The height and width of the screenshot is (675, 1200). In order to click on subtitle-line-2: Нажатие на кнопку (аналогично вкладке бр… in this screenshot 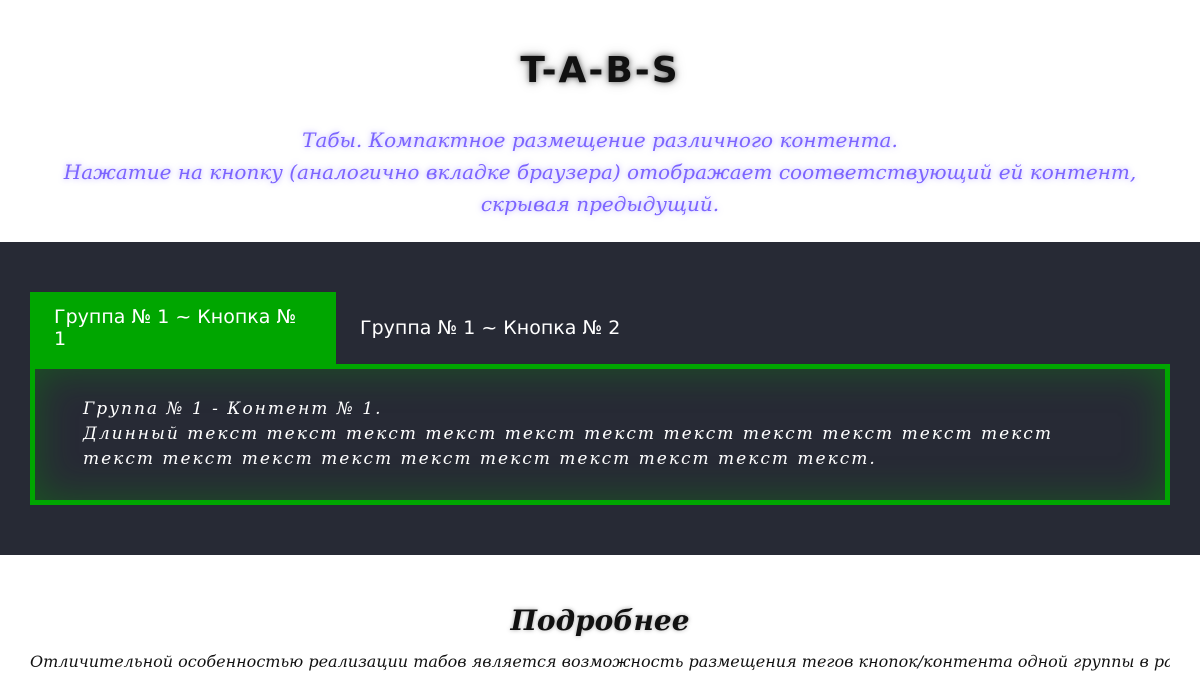, I will do `click(600, 188)`.